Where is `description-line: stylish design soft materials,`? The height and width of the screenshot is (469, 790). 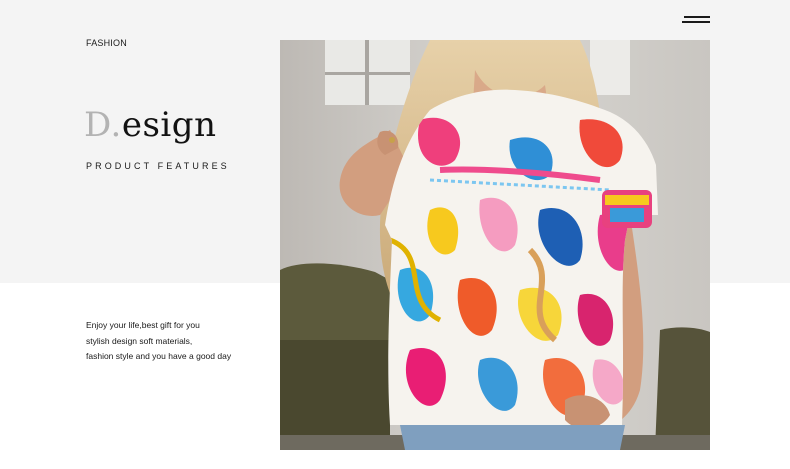
description-line: stylish design soft materials, is located at coordinates (139, 340).